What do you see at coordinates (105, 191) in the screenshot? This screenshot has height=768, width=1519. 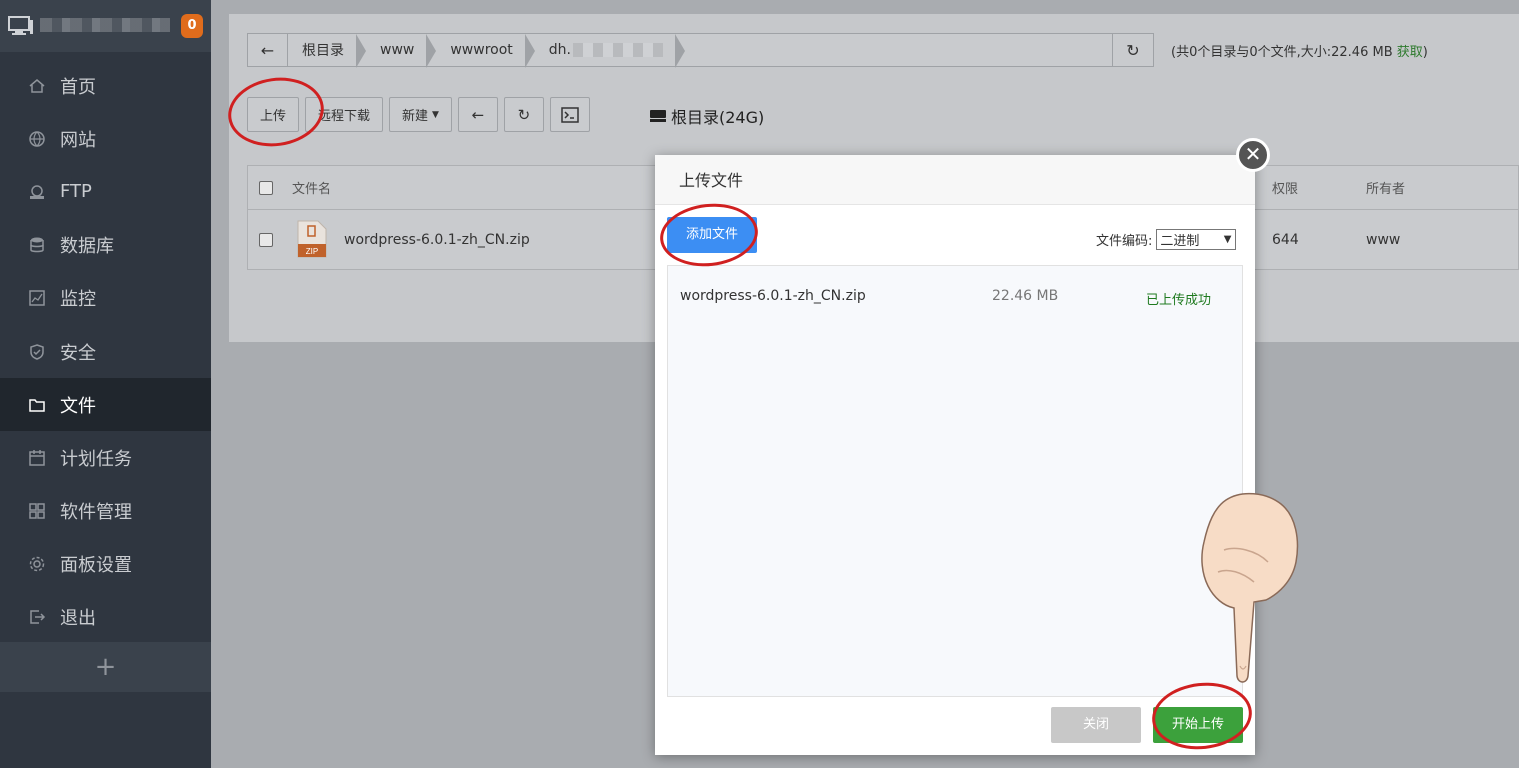 I see `sidebar-item-ftp: FTP` at bounding box center [105, 191].